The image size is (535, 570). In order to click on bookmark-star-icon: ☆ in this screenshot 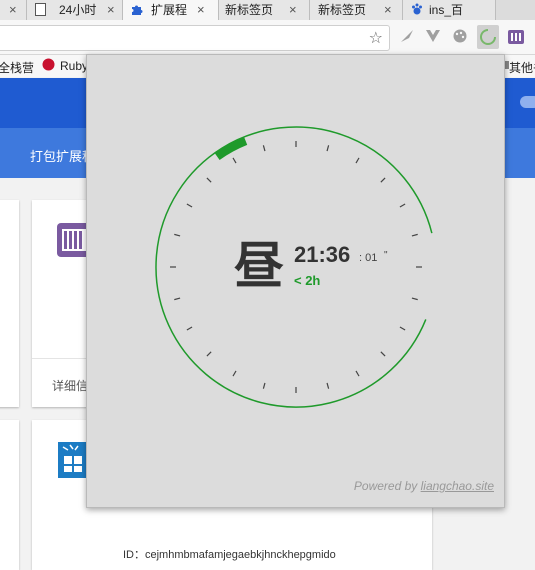, I will do `click(376, 38)`.